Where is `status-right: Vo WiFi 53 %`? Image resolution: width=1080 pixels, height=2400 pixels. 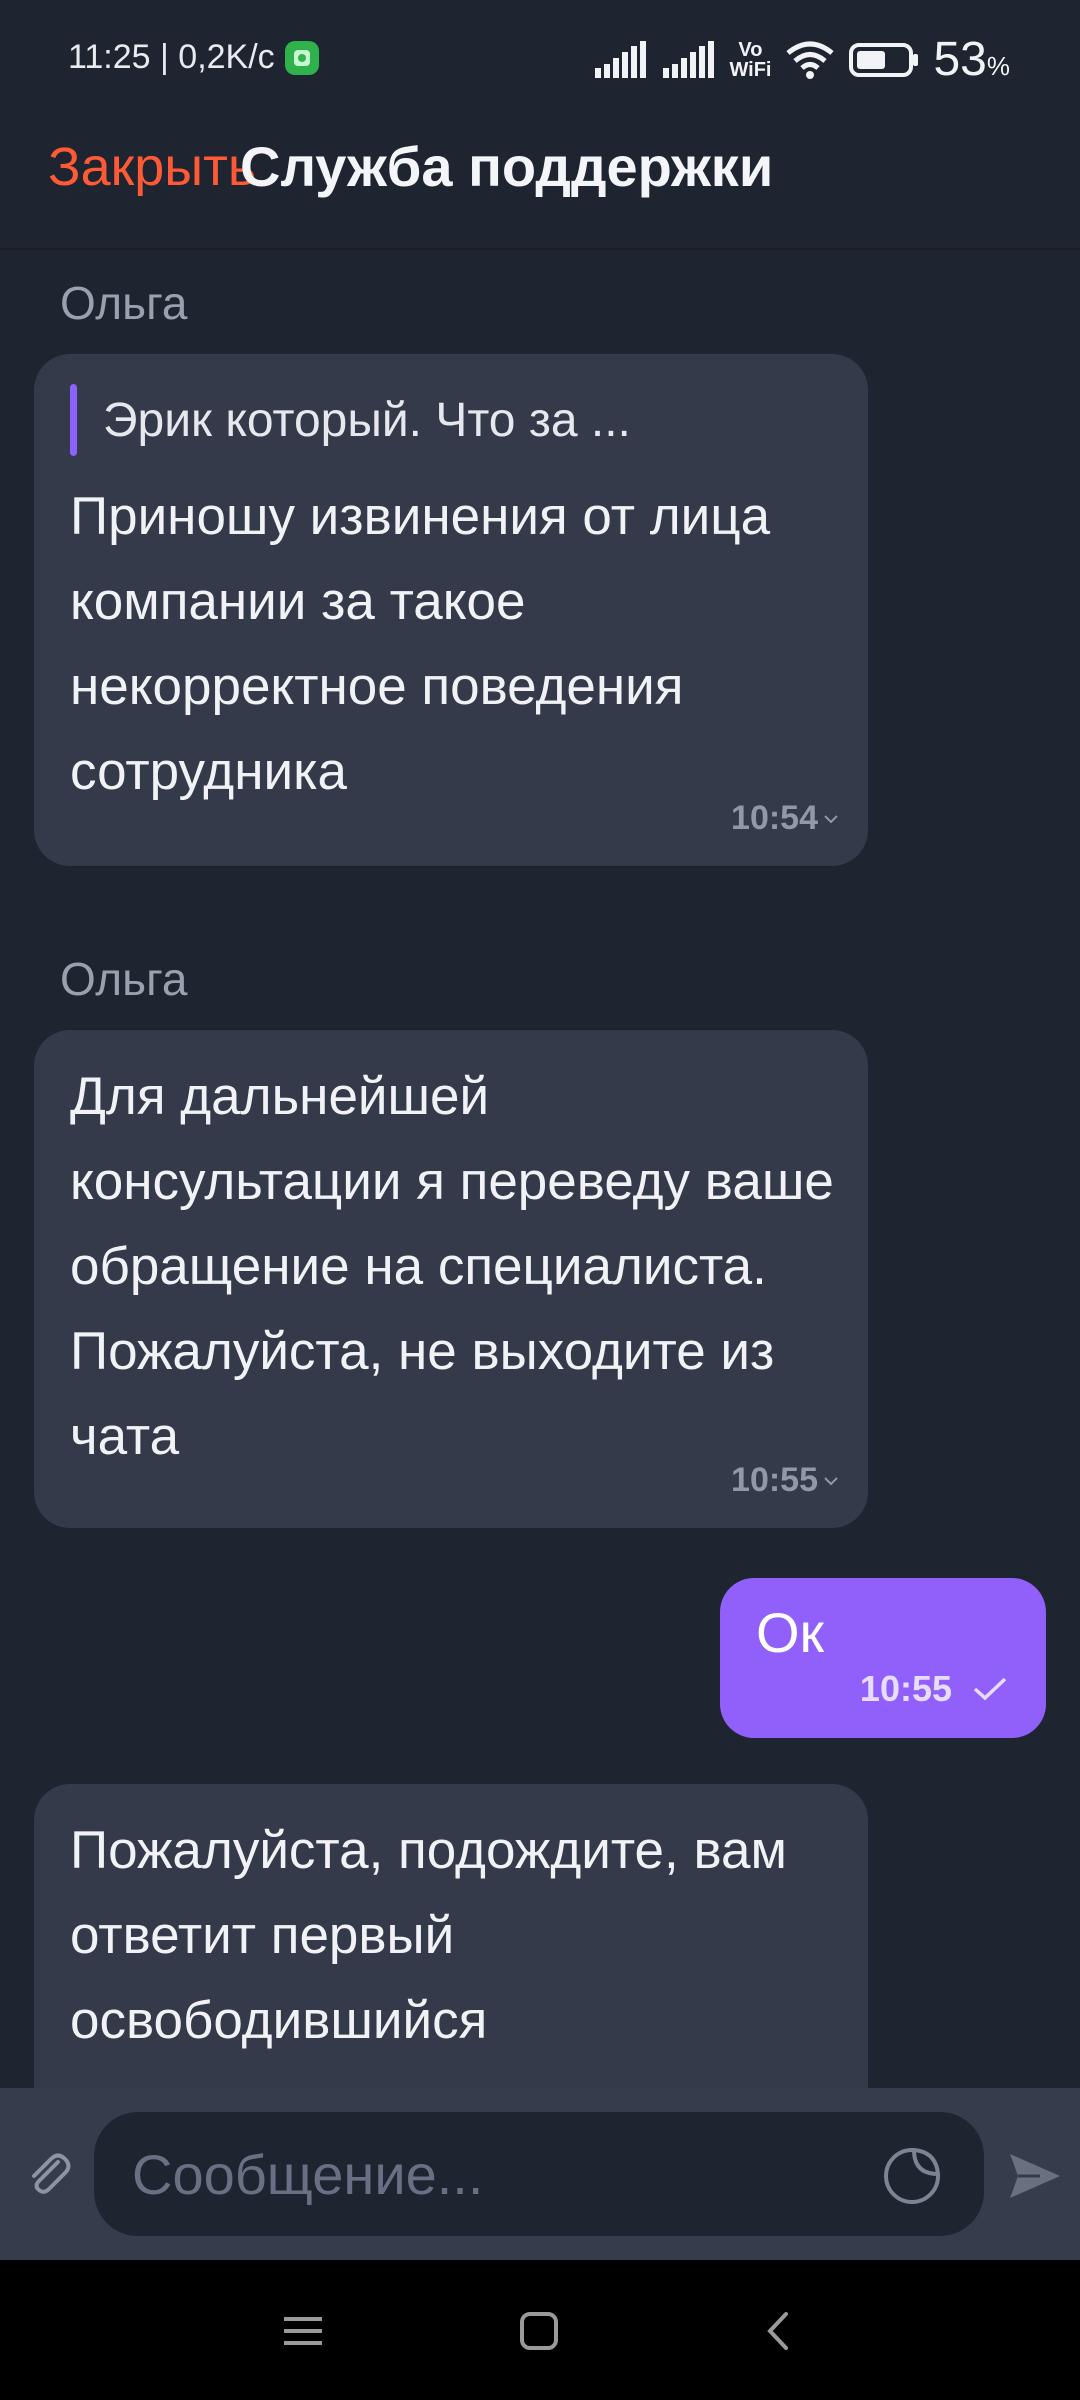
status-right: Vo WiFi 53 % is located at coordinates (801, 59).